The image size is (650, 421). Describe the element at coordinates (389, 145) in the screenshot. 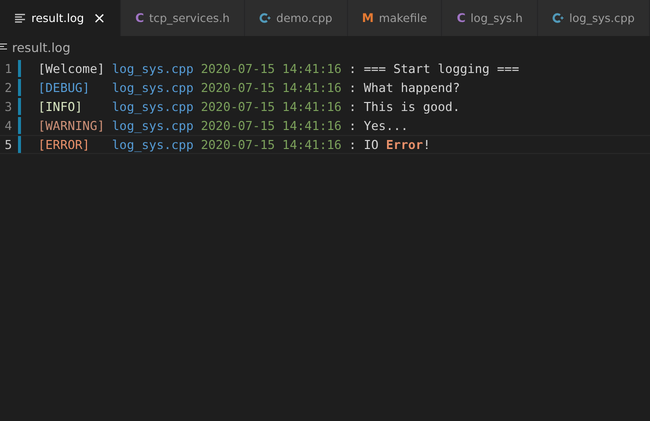

I see `log-message: : IO Error!` at that location.